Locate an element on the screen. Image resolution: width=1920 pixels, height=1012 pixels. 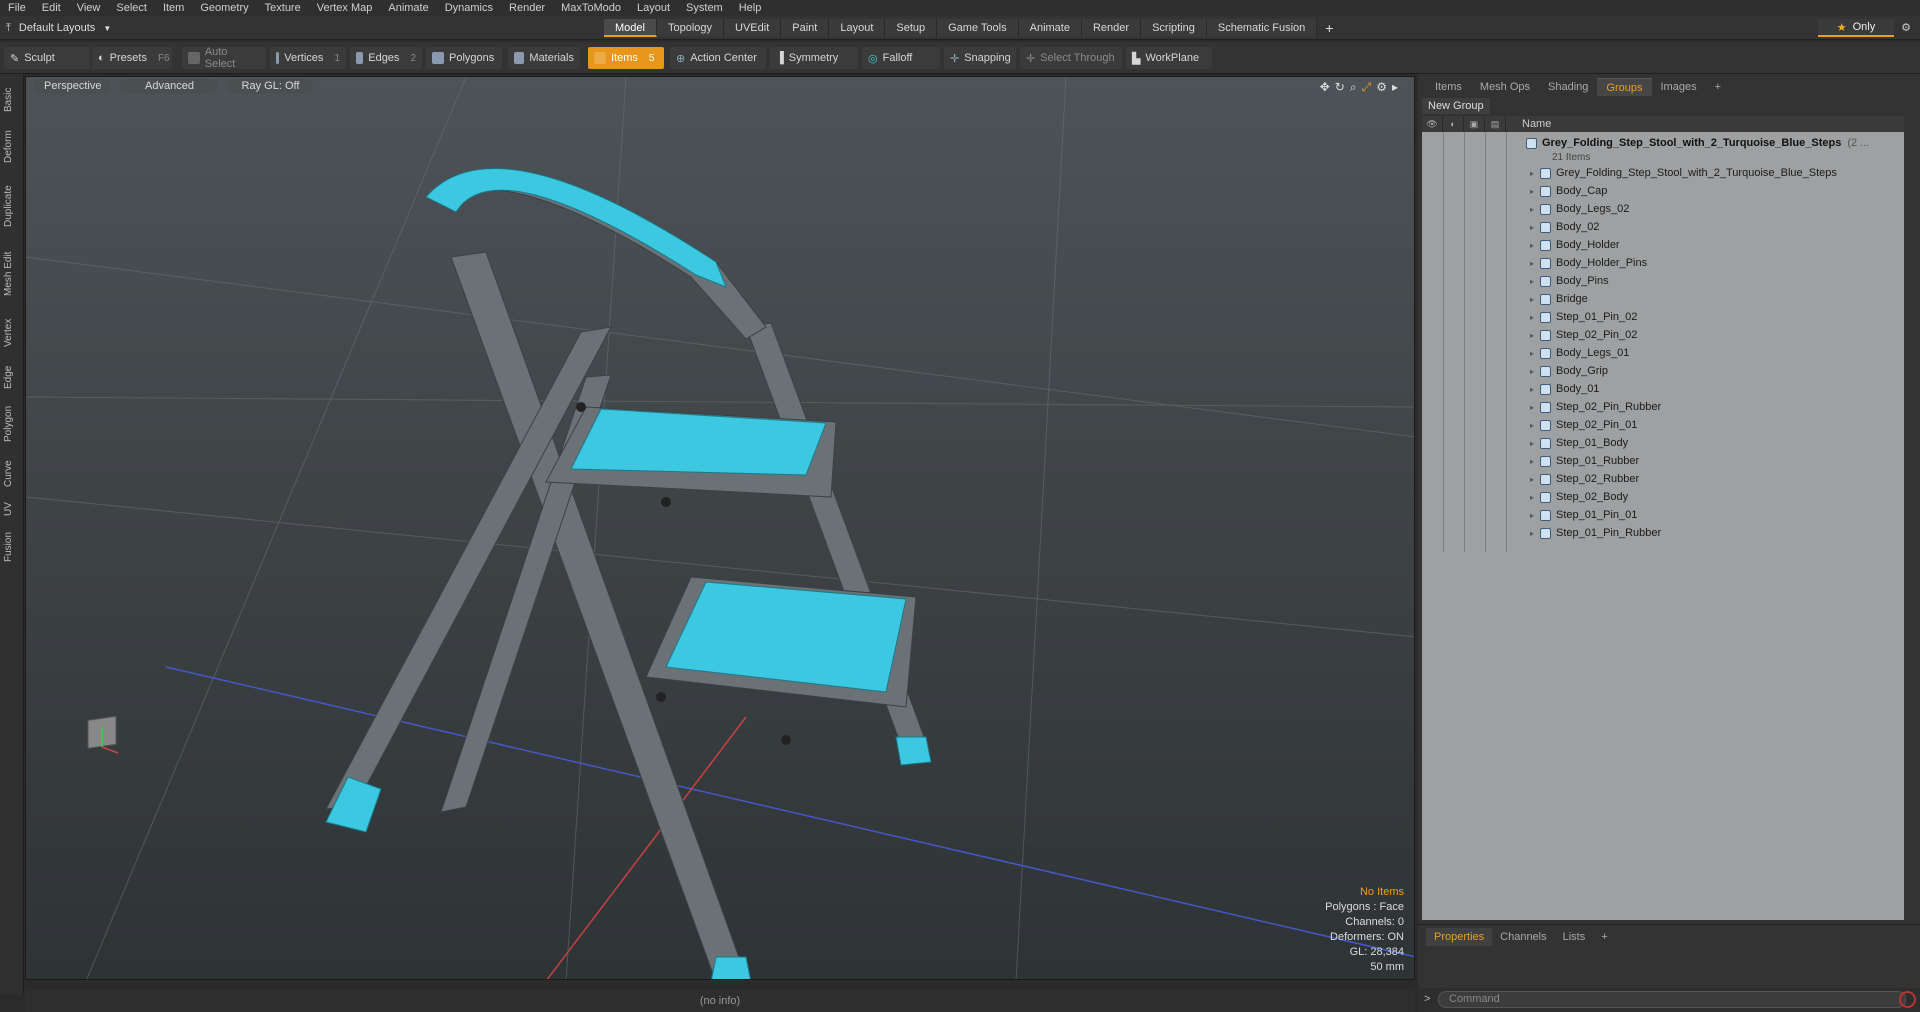
tab-uvedit: UVEdit is located at coordinates (753, 28).